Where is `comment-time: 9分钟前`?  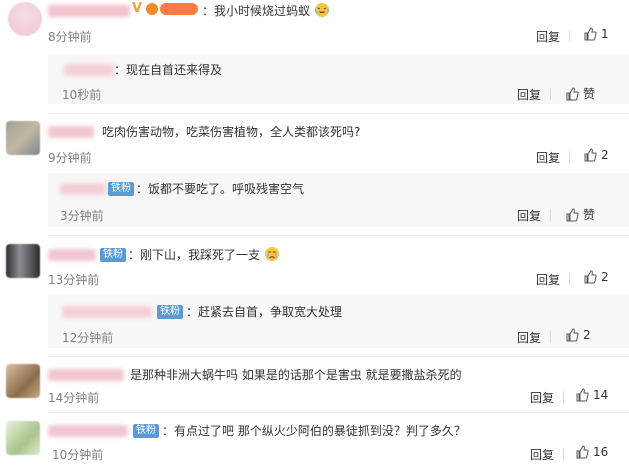 comment-time: 9分钟前 is located at coordinates (70, 158).